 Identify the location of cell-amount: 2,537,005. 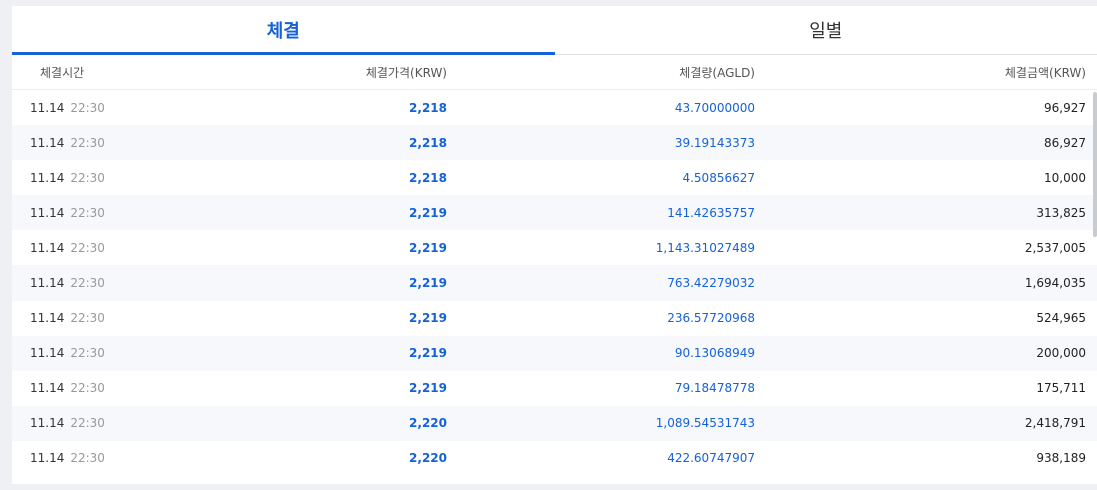
(1055, 247).